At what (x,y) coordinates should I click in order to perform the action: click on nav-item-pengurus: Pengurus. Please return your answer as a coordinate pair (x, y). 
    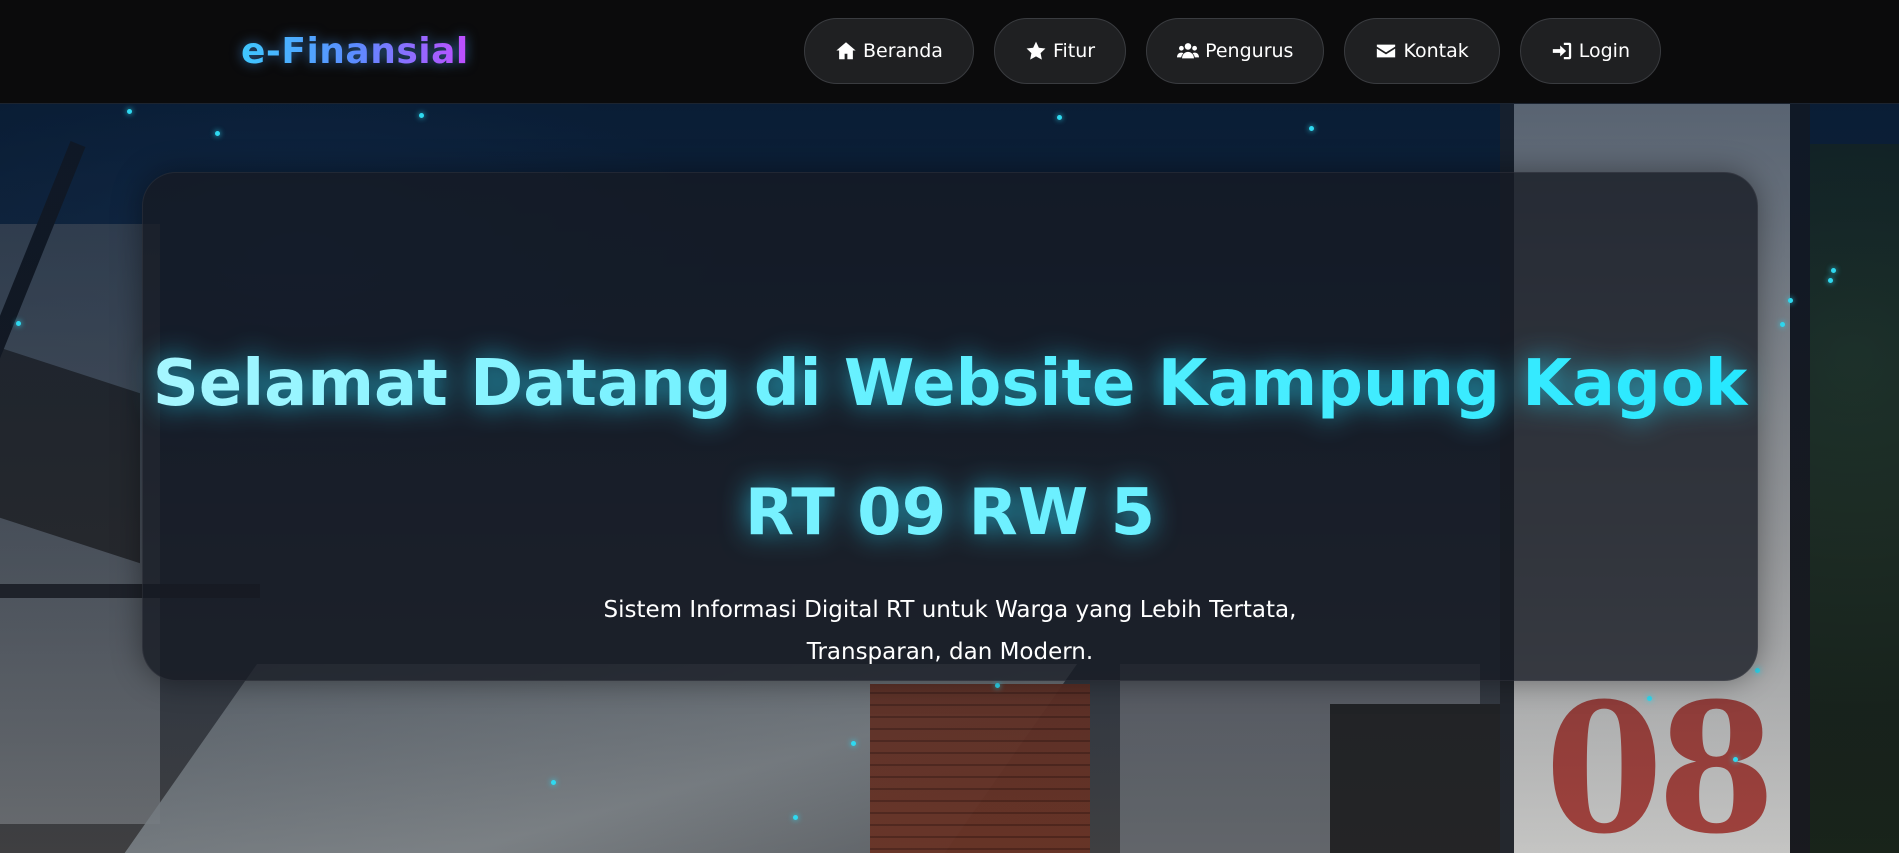
    Looking at the image, I should click on (1235, 51).